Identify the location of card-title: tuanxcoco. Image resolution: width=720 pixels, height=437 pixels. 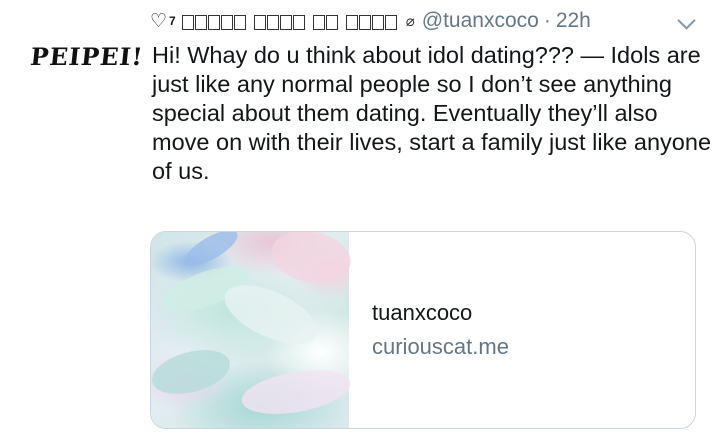
(422, 312).